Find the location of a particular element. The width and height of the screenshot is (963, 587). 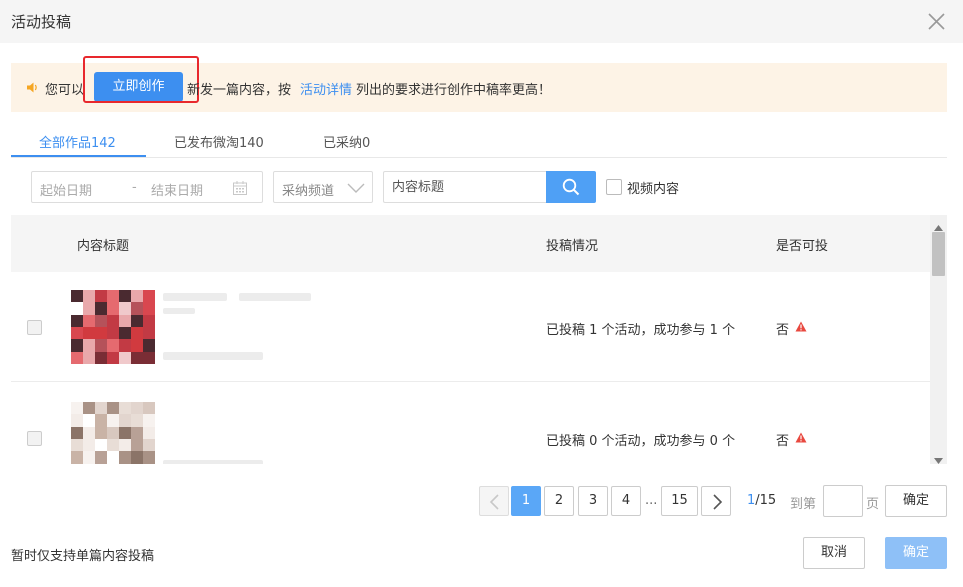

scroll-thumb is located at coordinates (938, 254).